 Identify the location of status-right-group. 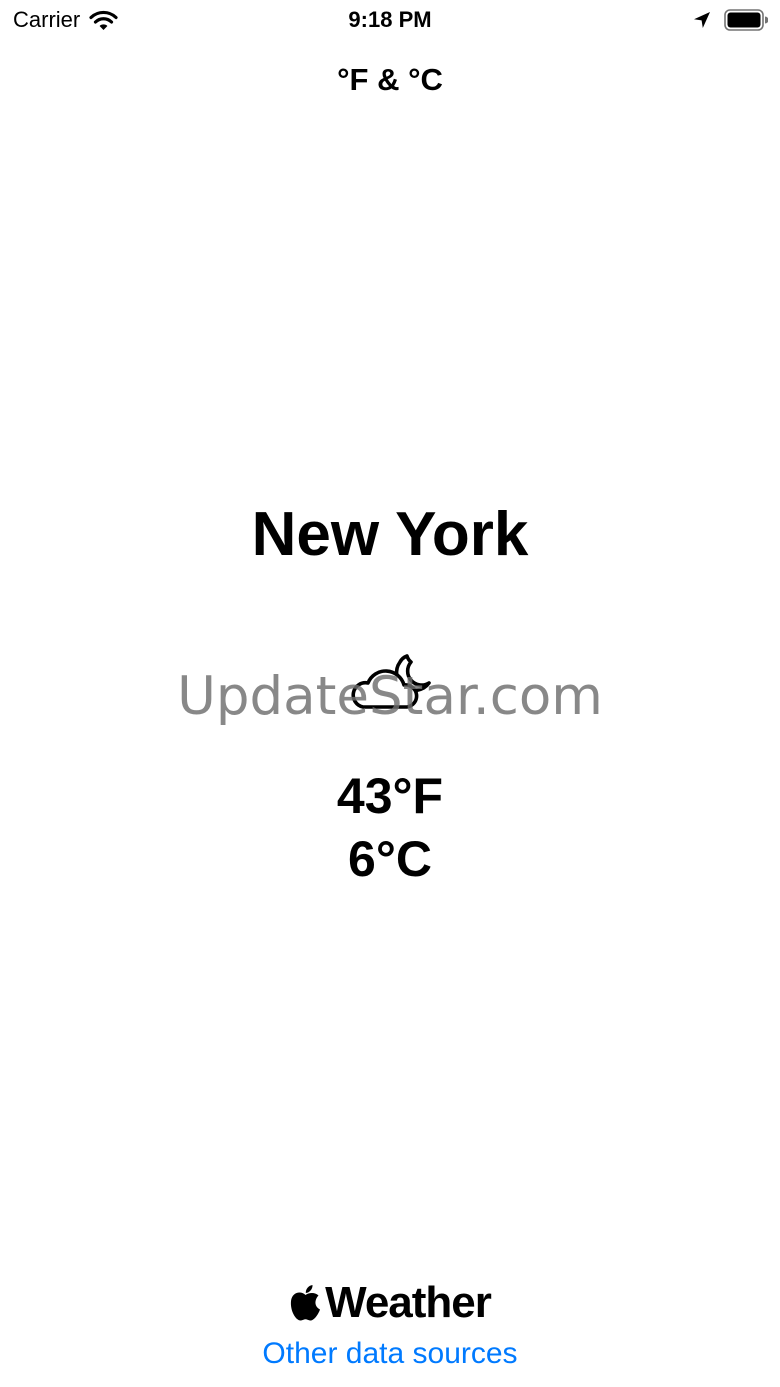
(730, 20).